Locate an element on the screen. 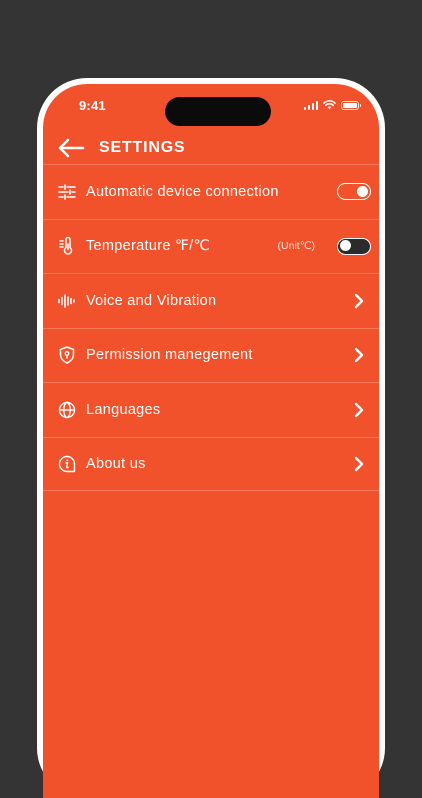 This screenshot has height=798, width=422. battery-icon is located at coordinates (351, 105).